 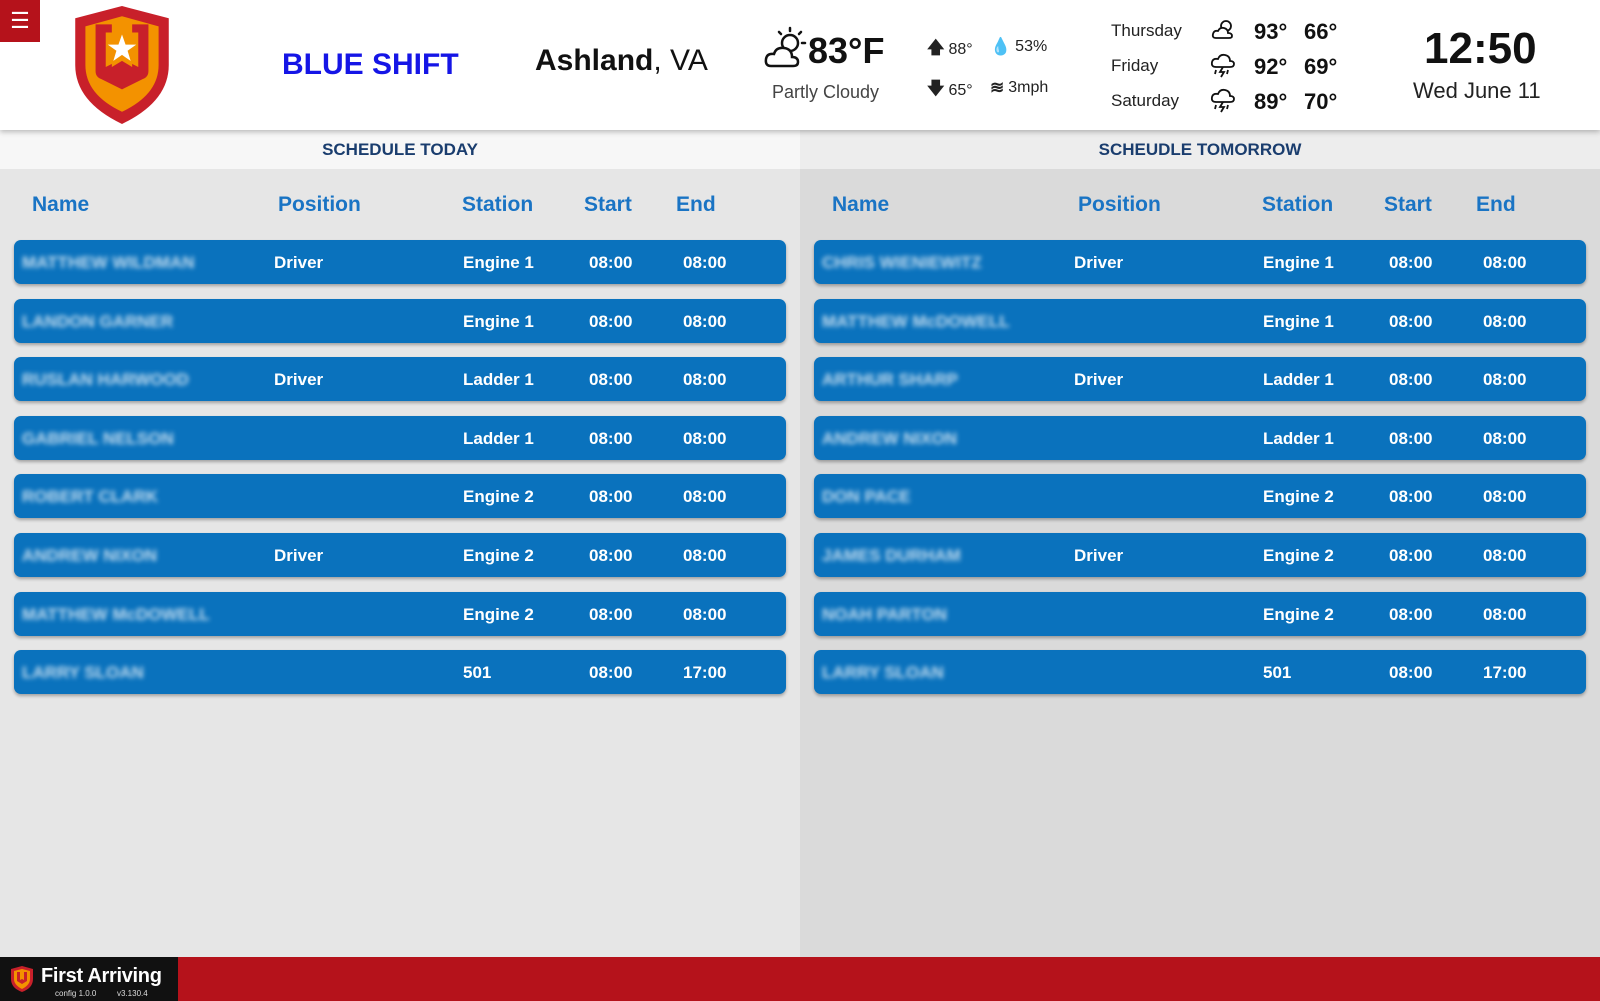 What do you see at coordinates (1200, 204) in the screenshot?
I see `schedule-tomorrow-column-headers: Name Position Station Start End` at bounding box center [1200, 204].